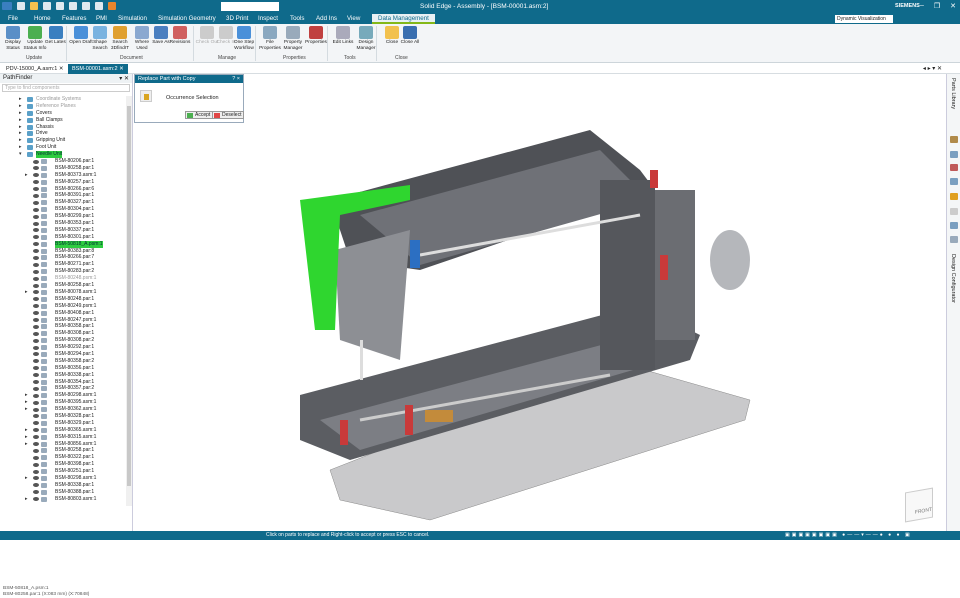 Image resolution: width=960 pixels, height=598 pixels. I want to click on view-icon, so click(99, 6).